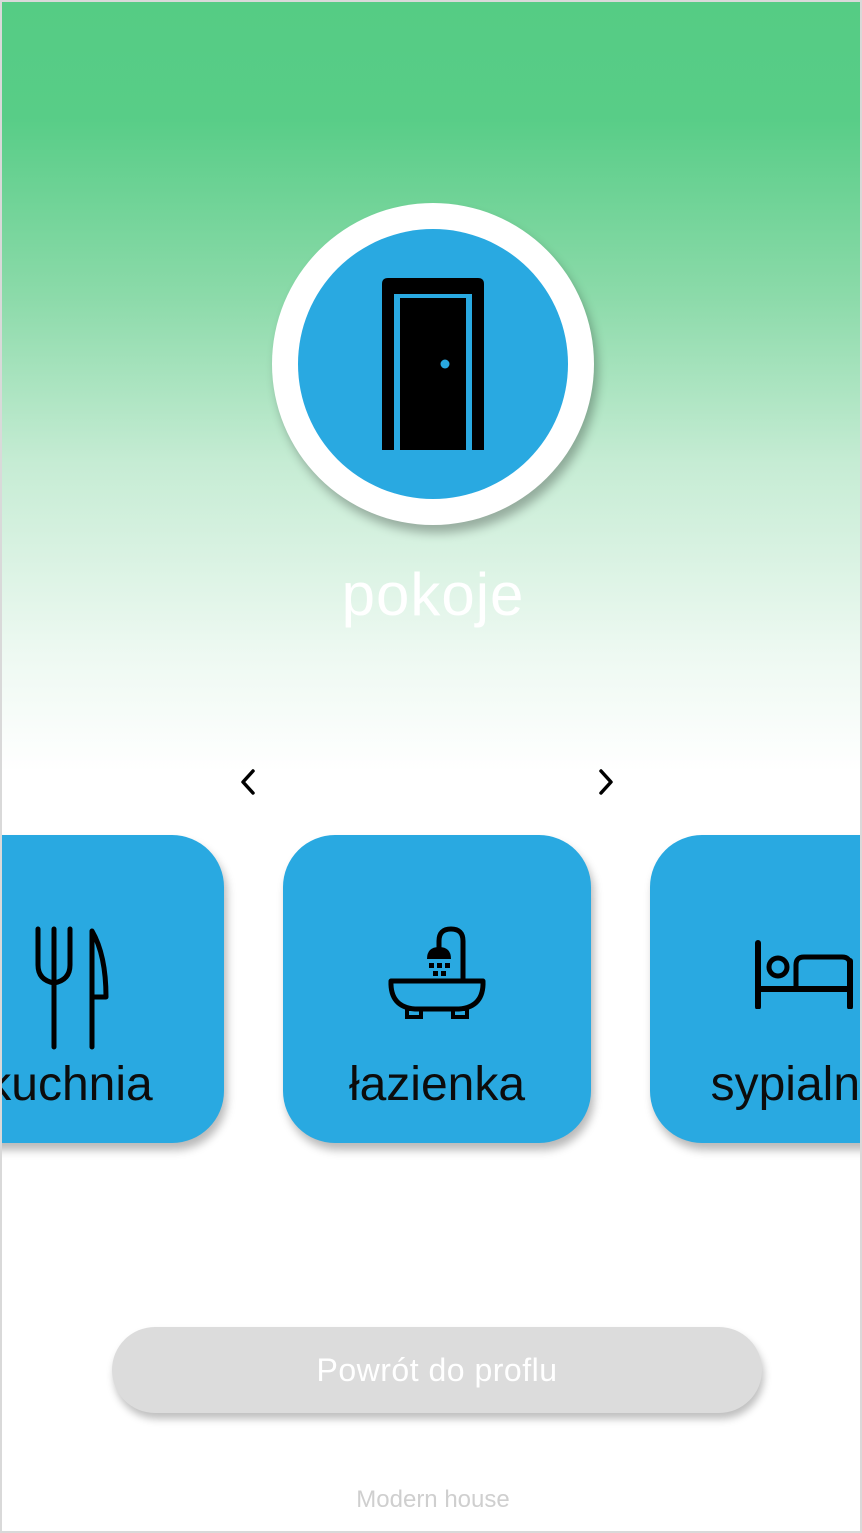  I want to click on room-card-lazienka: łazienka, so click(437, 989).